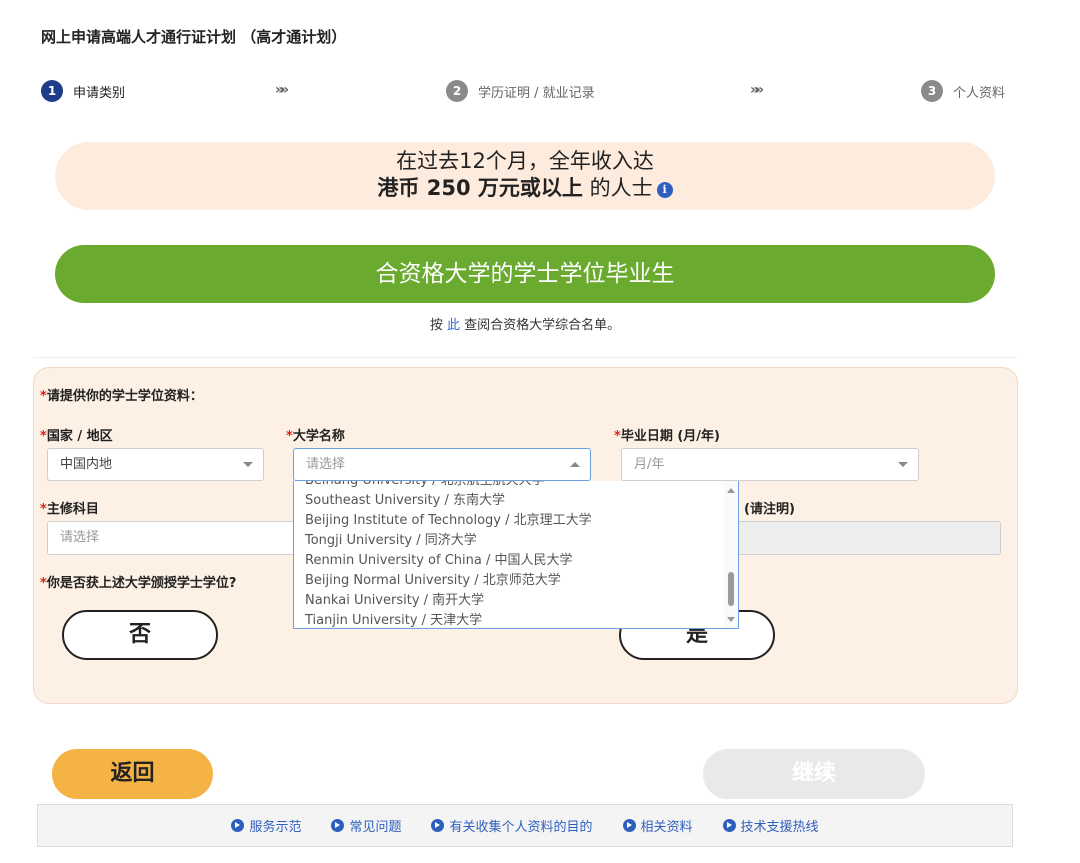 This screenshot has width=1080, height=863. I want to click on awarded-label: *你是否获上述大学颁授学士学位?, so click(138, 581).